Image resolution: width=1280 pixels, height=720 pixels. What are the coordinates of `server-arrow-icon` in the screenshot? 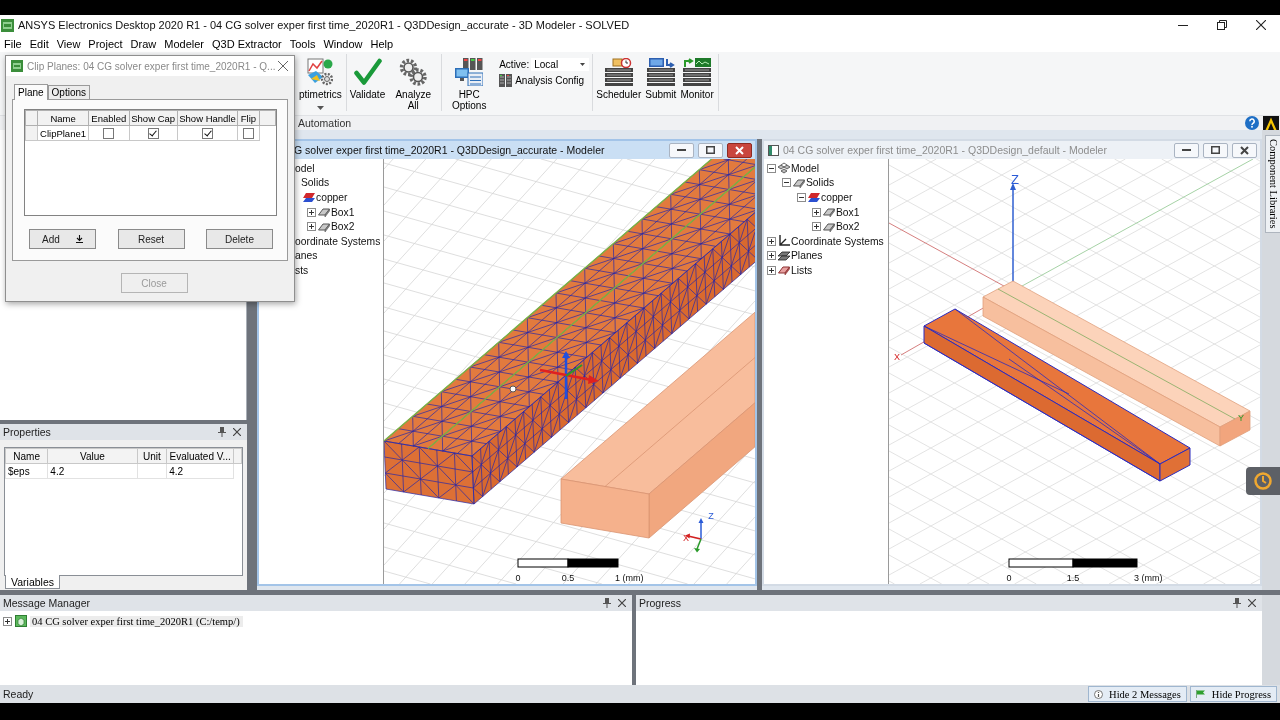 It's located at (660, 72).